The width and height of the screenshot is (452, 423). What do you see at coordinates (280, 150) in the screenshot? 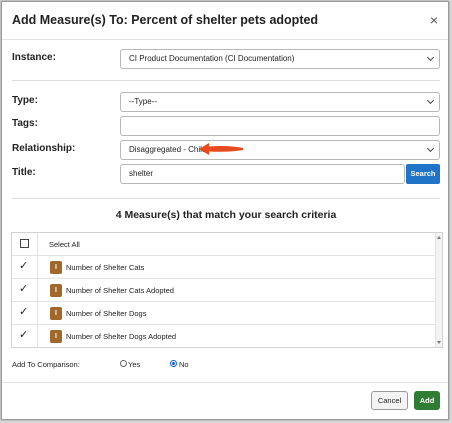
I see `relationship-select: Disaggregated - Child` at bounding box center [280, 150].